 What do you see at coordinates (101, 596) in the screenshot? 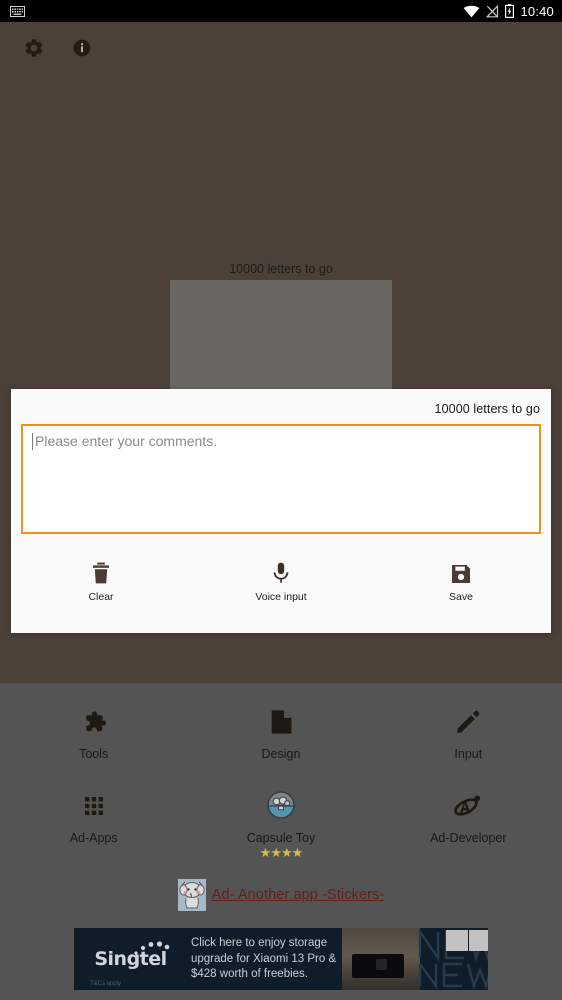
I see `action-label: Clear` at bounding box center [101, 596].